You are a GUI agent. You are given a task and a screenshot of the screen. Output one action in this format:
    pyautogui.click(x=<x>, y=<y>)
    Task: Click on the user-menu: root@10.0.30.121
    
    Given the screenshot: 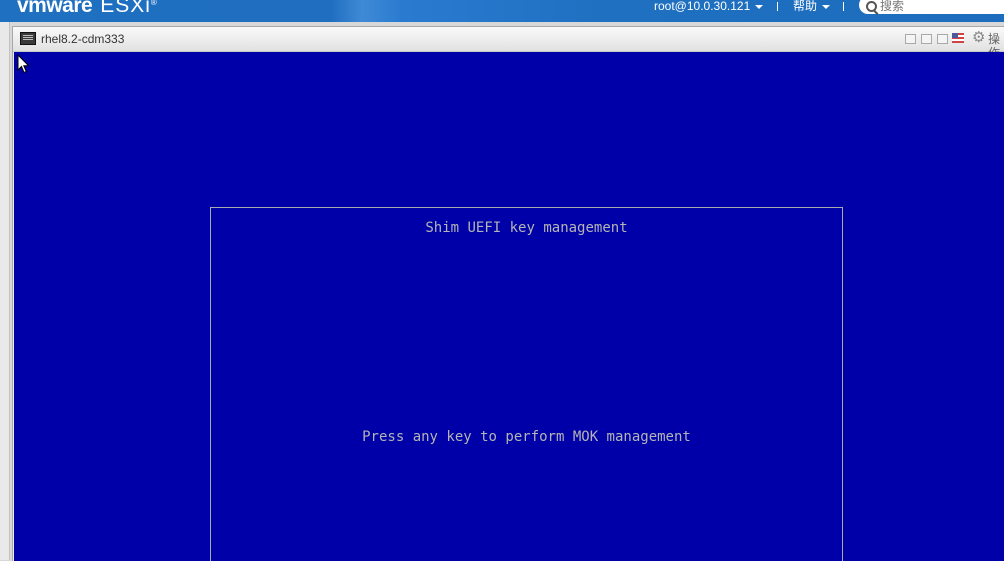 What is the action you would take?
    pyautogui.click(x=709, y=7)
    